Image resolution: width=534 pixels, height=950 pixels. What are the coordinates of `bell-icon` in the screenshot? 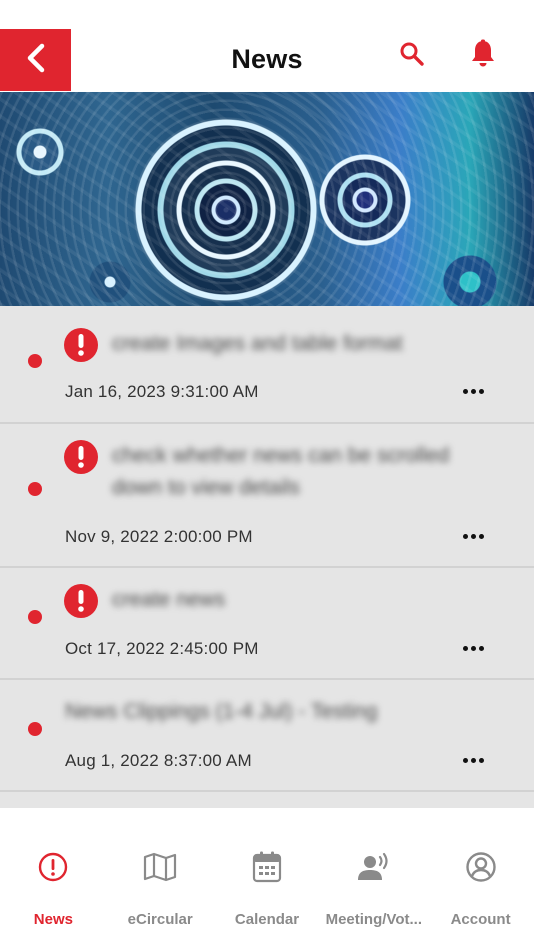 It's located at (483, 56).